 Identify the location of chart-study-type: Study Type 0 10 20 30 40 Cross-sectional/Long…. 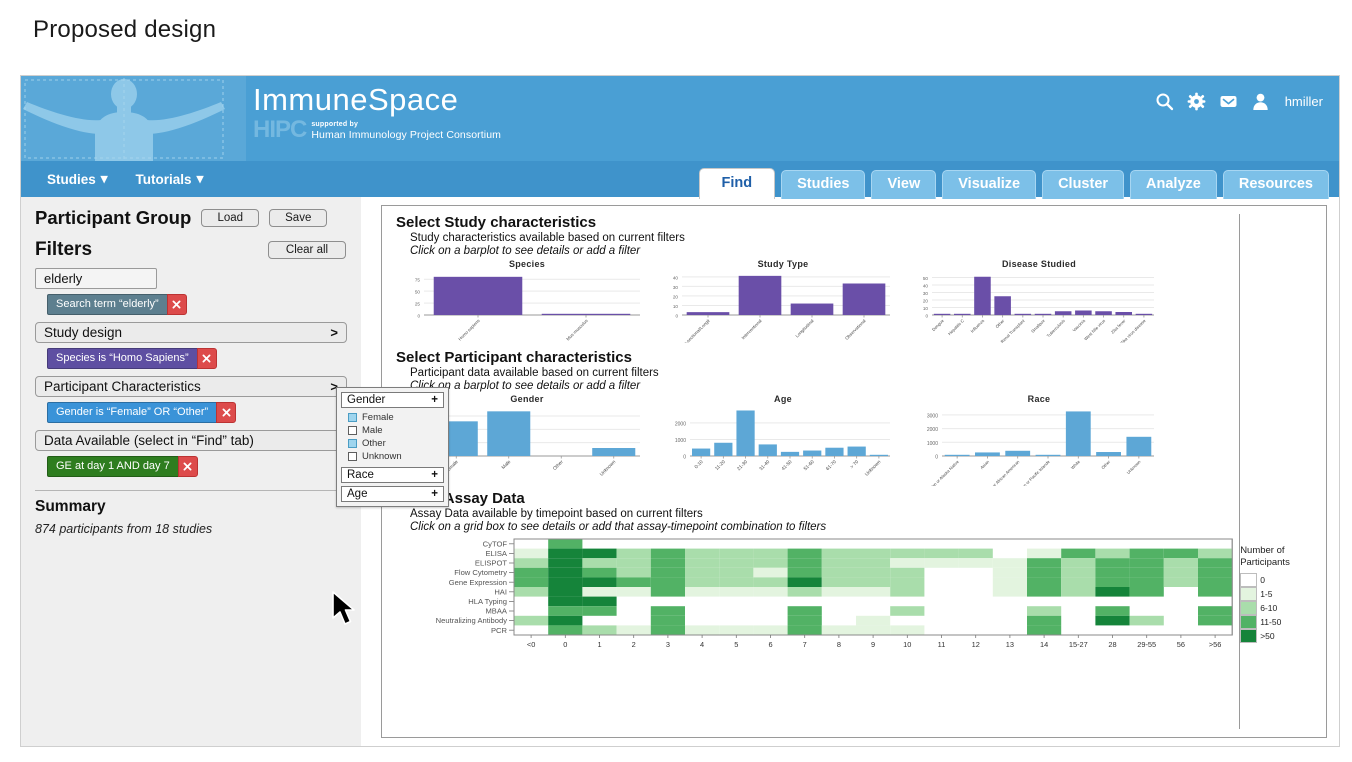
(783, 301).